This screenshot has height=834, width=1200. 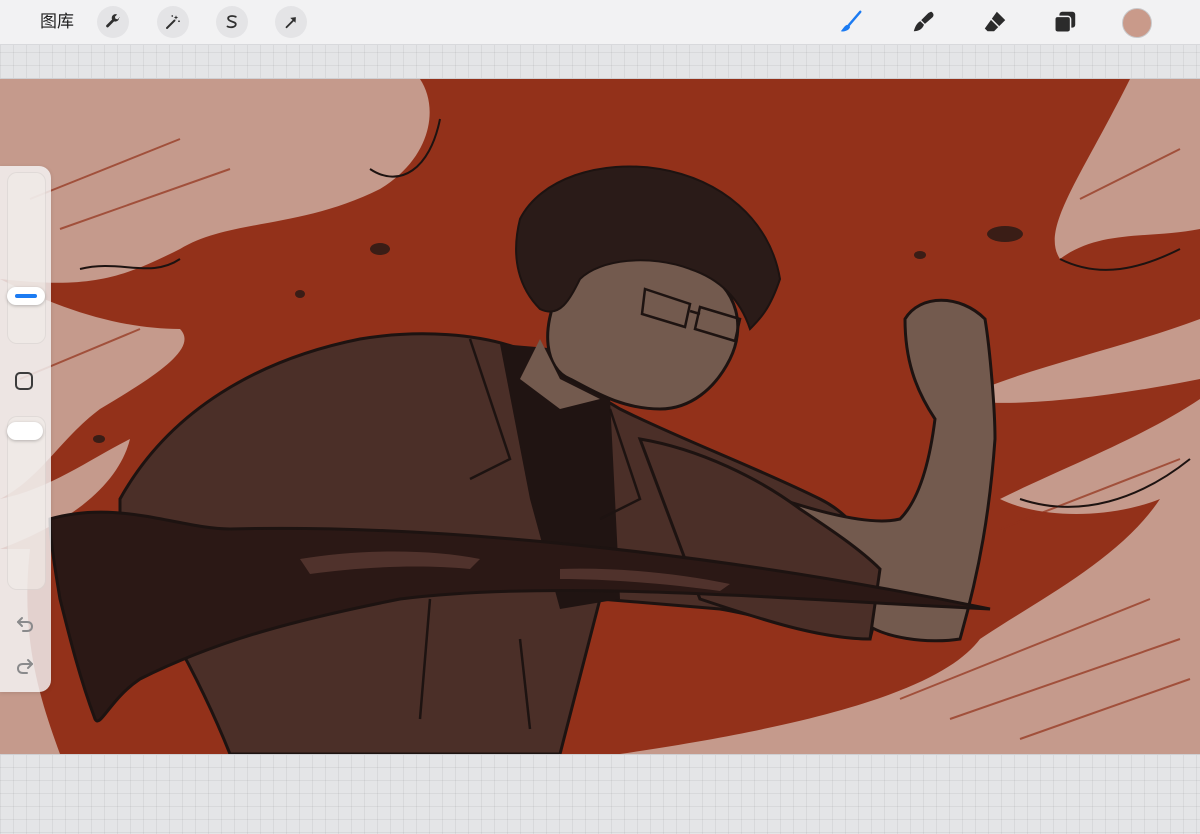 I want to click on selection-s-icon, so click(x=231, y=22).